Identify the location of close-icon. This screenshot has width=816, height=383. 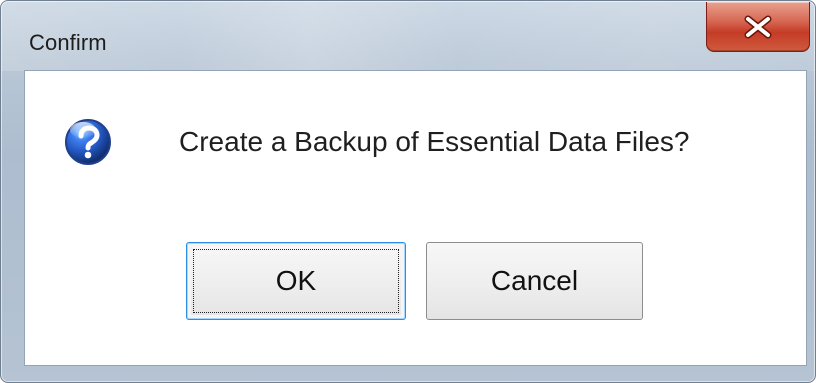
(758, 26).